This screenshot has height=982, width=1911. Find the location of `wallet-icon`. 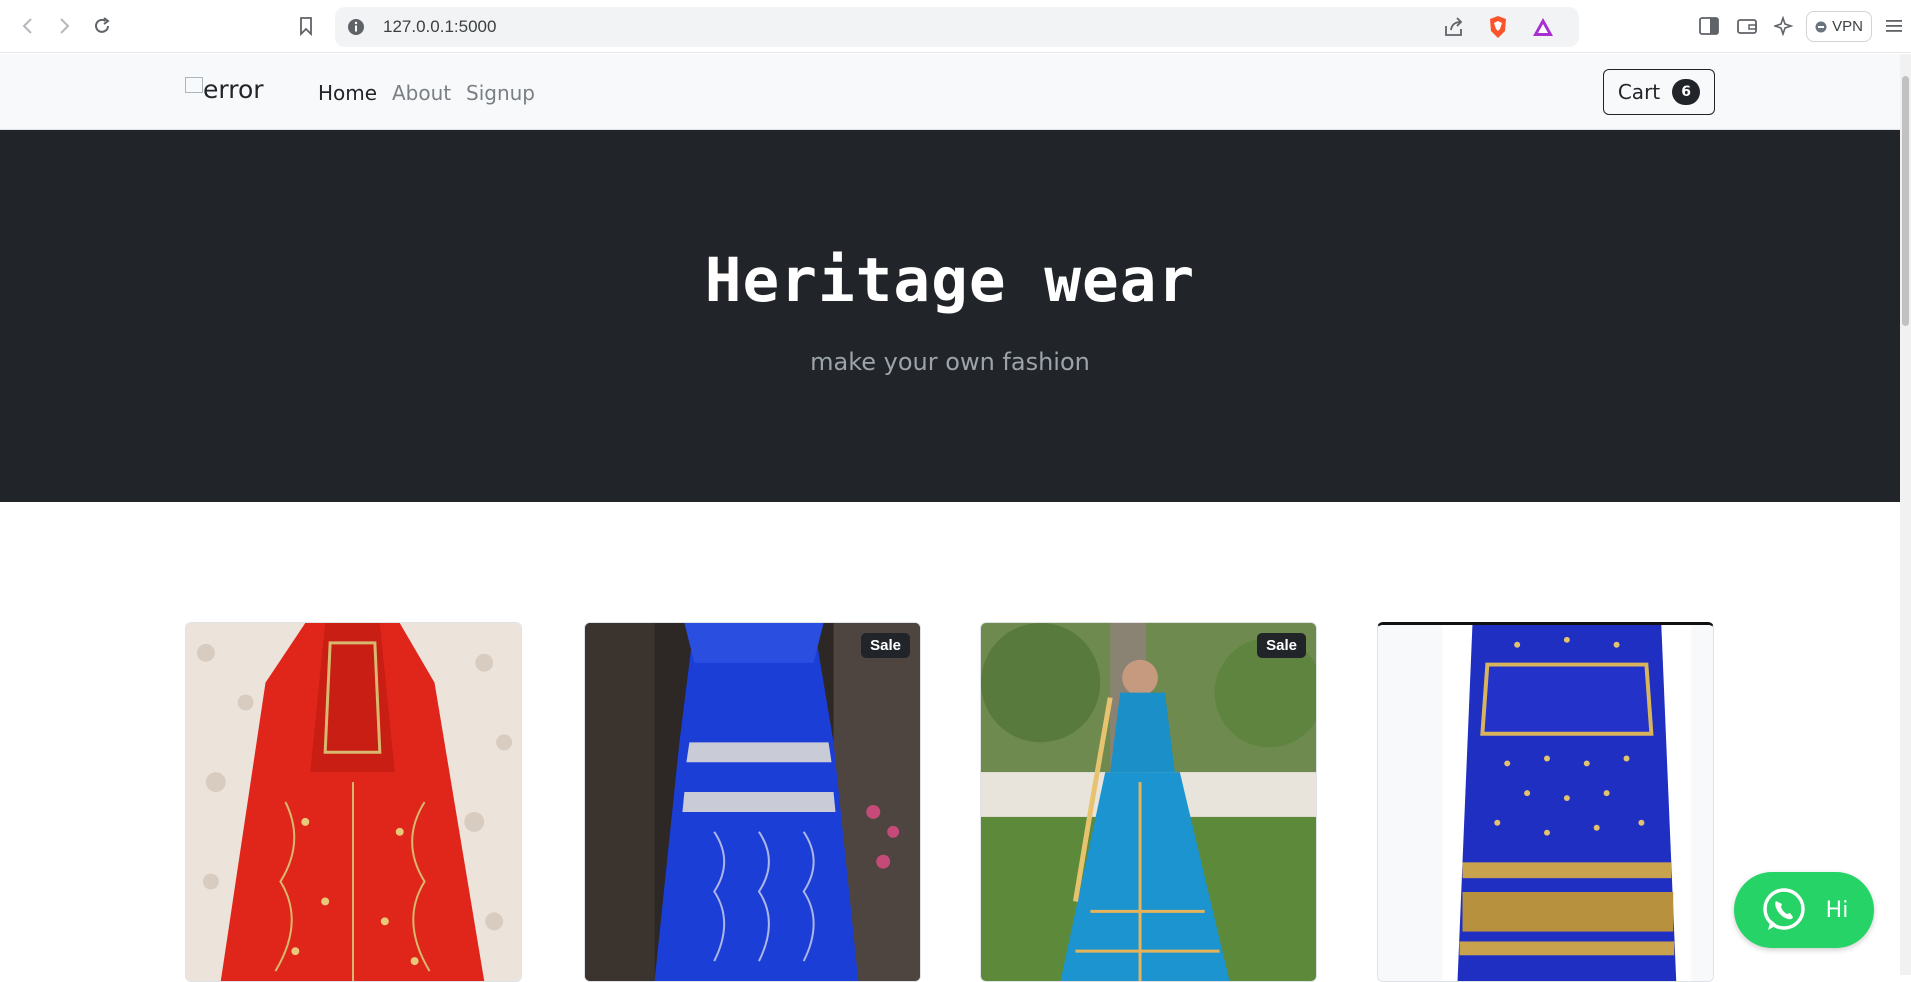

wallet-icon is located at coordinates (1747, 26).